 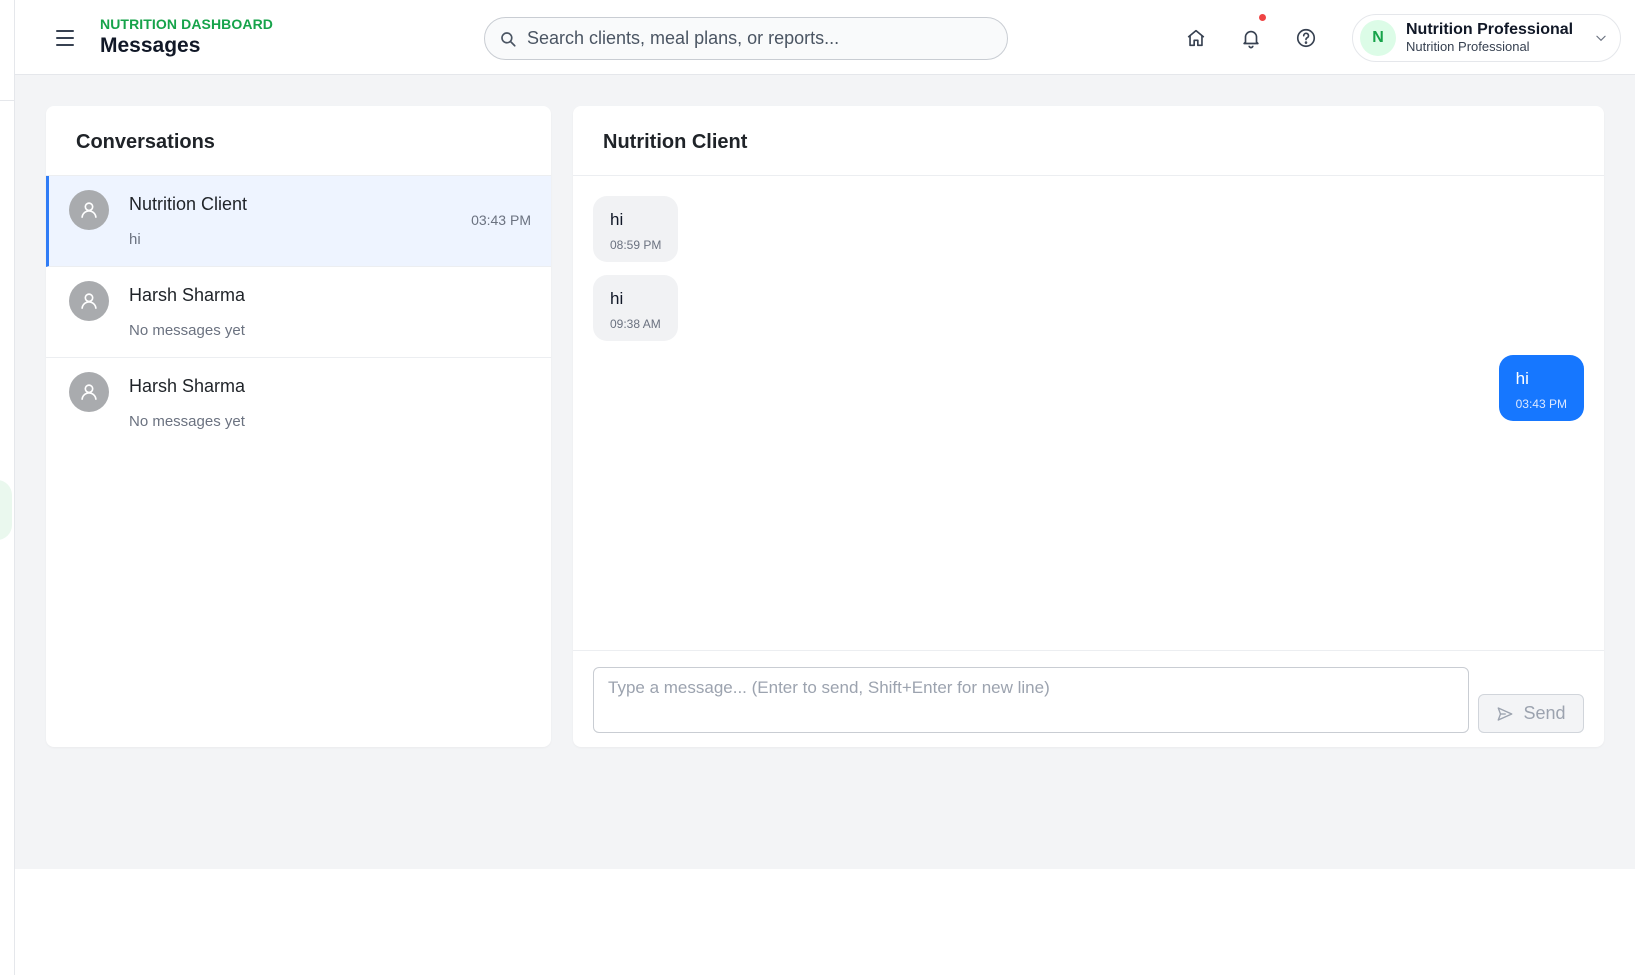 I want to click on message-time: 08:59 PM, so click(x=636, y=245).